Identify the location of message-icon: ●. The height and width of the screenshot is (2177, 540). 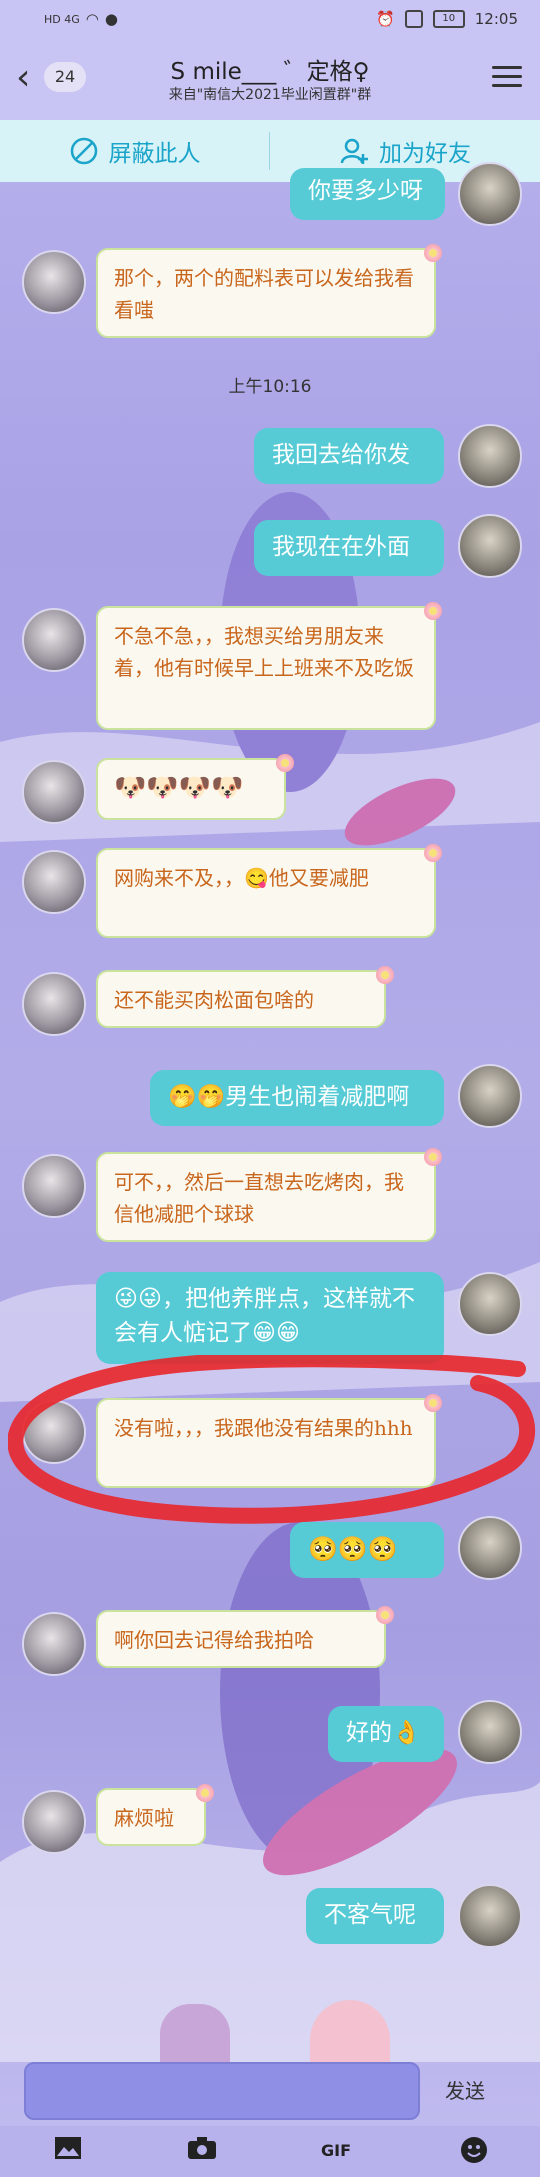
(111, 19).